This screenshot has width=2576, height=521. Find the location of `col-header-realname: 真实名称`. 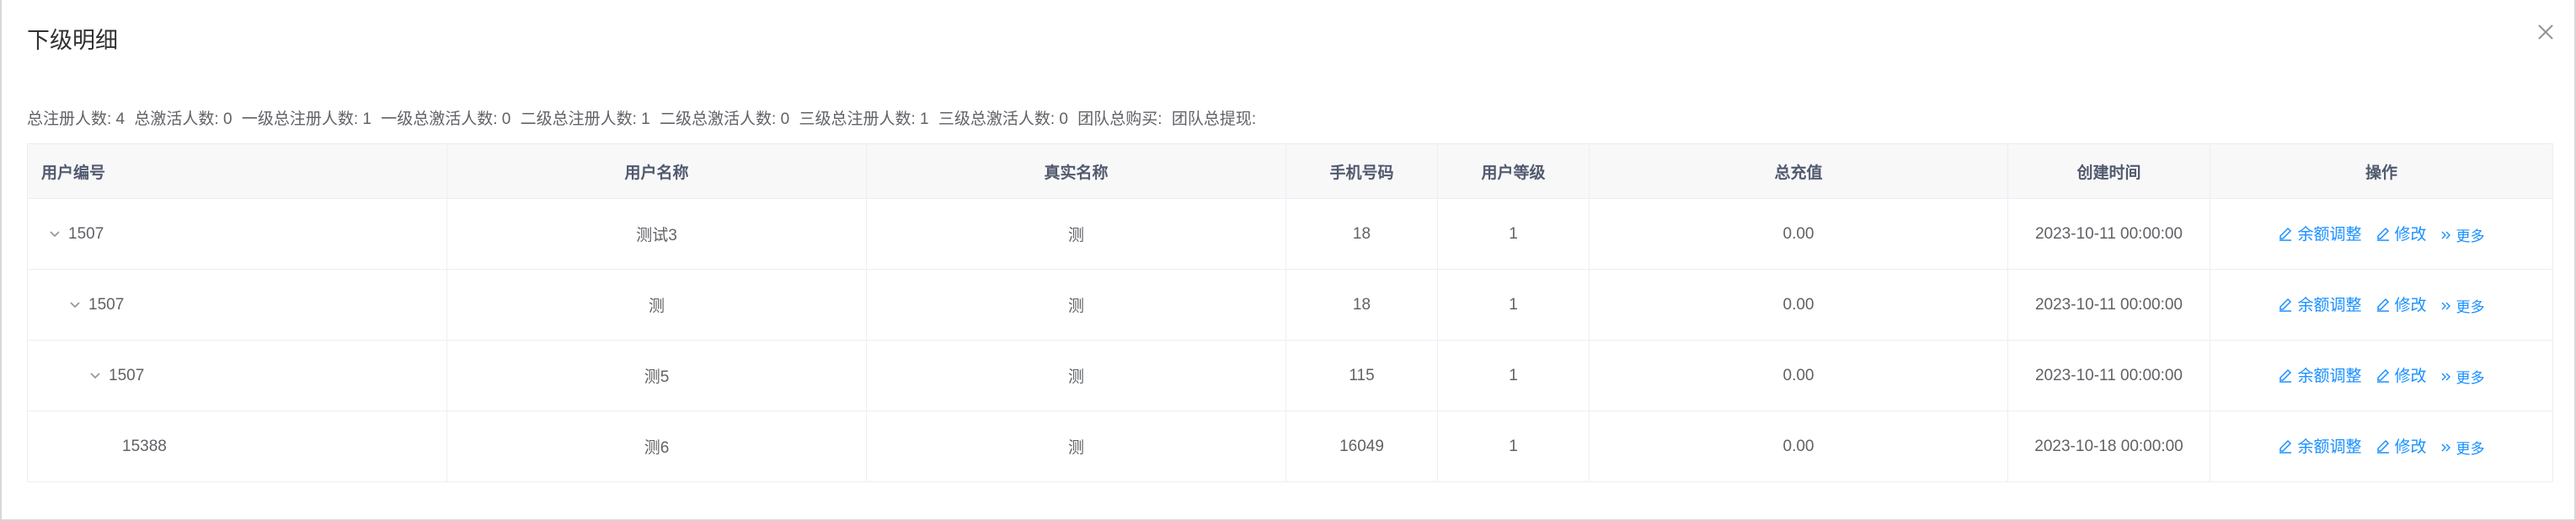

col-header-realname: 真实名称 is located at coordinates (1076, 171).